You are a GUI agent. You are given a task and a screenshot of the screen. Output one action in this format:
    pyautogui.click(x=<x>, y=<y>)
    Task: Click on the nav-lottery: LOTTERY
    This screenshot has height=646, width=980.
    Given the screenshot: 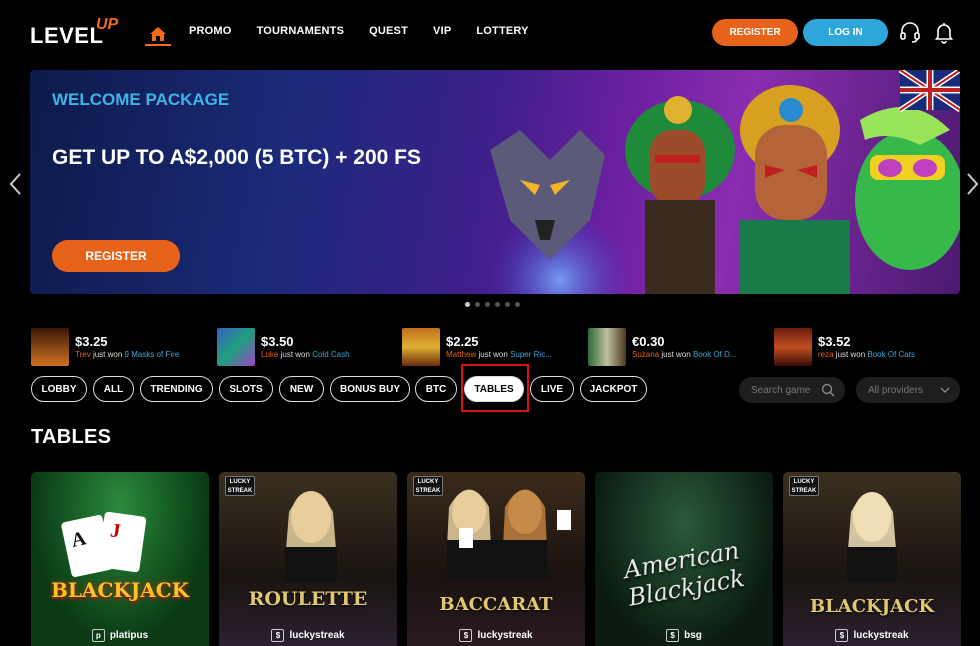 What is the action you would take?
    pyautogui.click(x=502, y=31)
    